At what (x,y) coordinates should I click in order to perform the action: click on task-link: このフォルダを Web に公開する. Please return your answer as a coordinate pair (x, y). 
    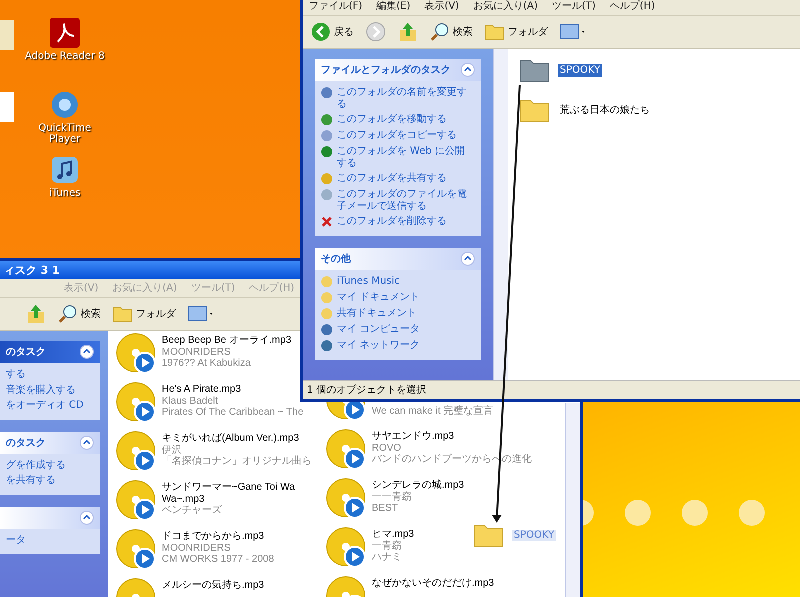
    Looking at the image, I should click on (398, 157).